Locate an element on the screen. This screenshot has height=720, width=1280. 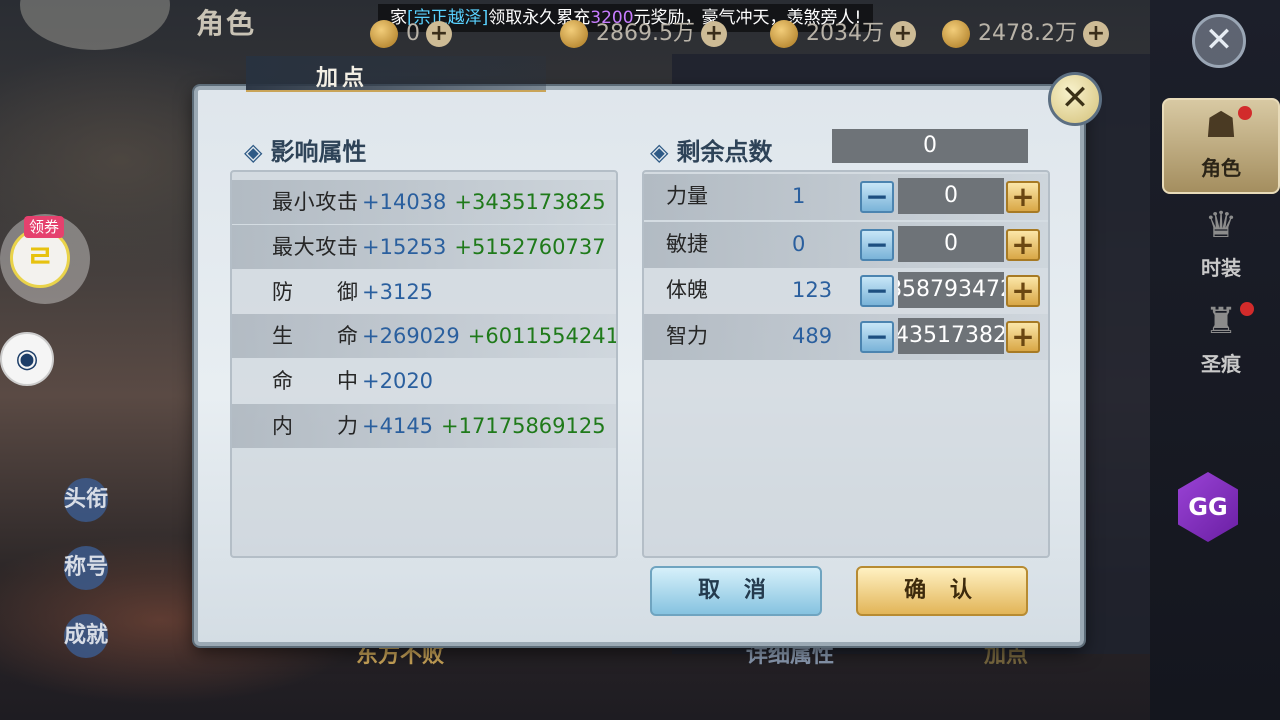
currency-value: 2478.2万 is located at coordinates (1027, 33).